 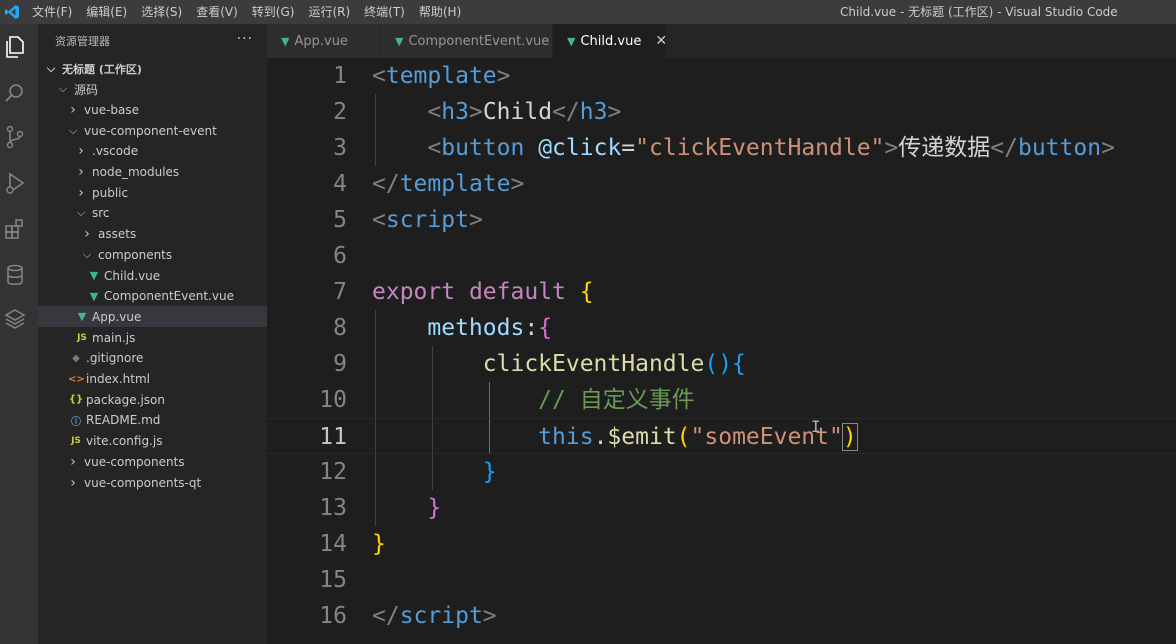 I want to click on editor-tabs: ▼ App.vue ▼ ComponentEvent.vue ▼ Child.vue ✕, so click(x=721, y=41).